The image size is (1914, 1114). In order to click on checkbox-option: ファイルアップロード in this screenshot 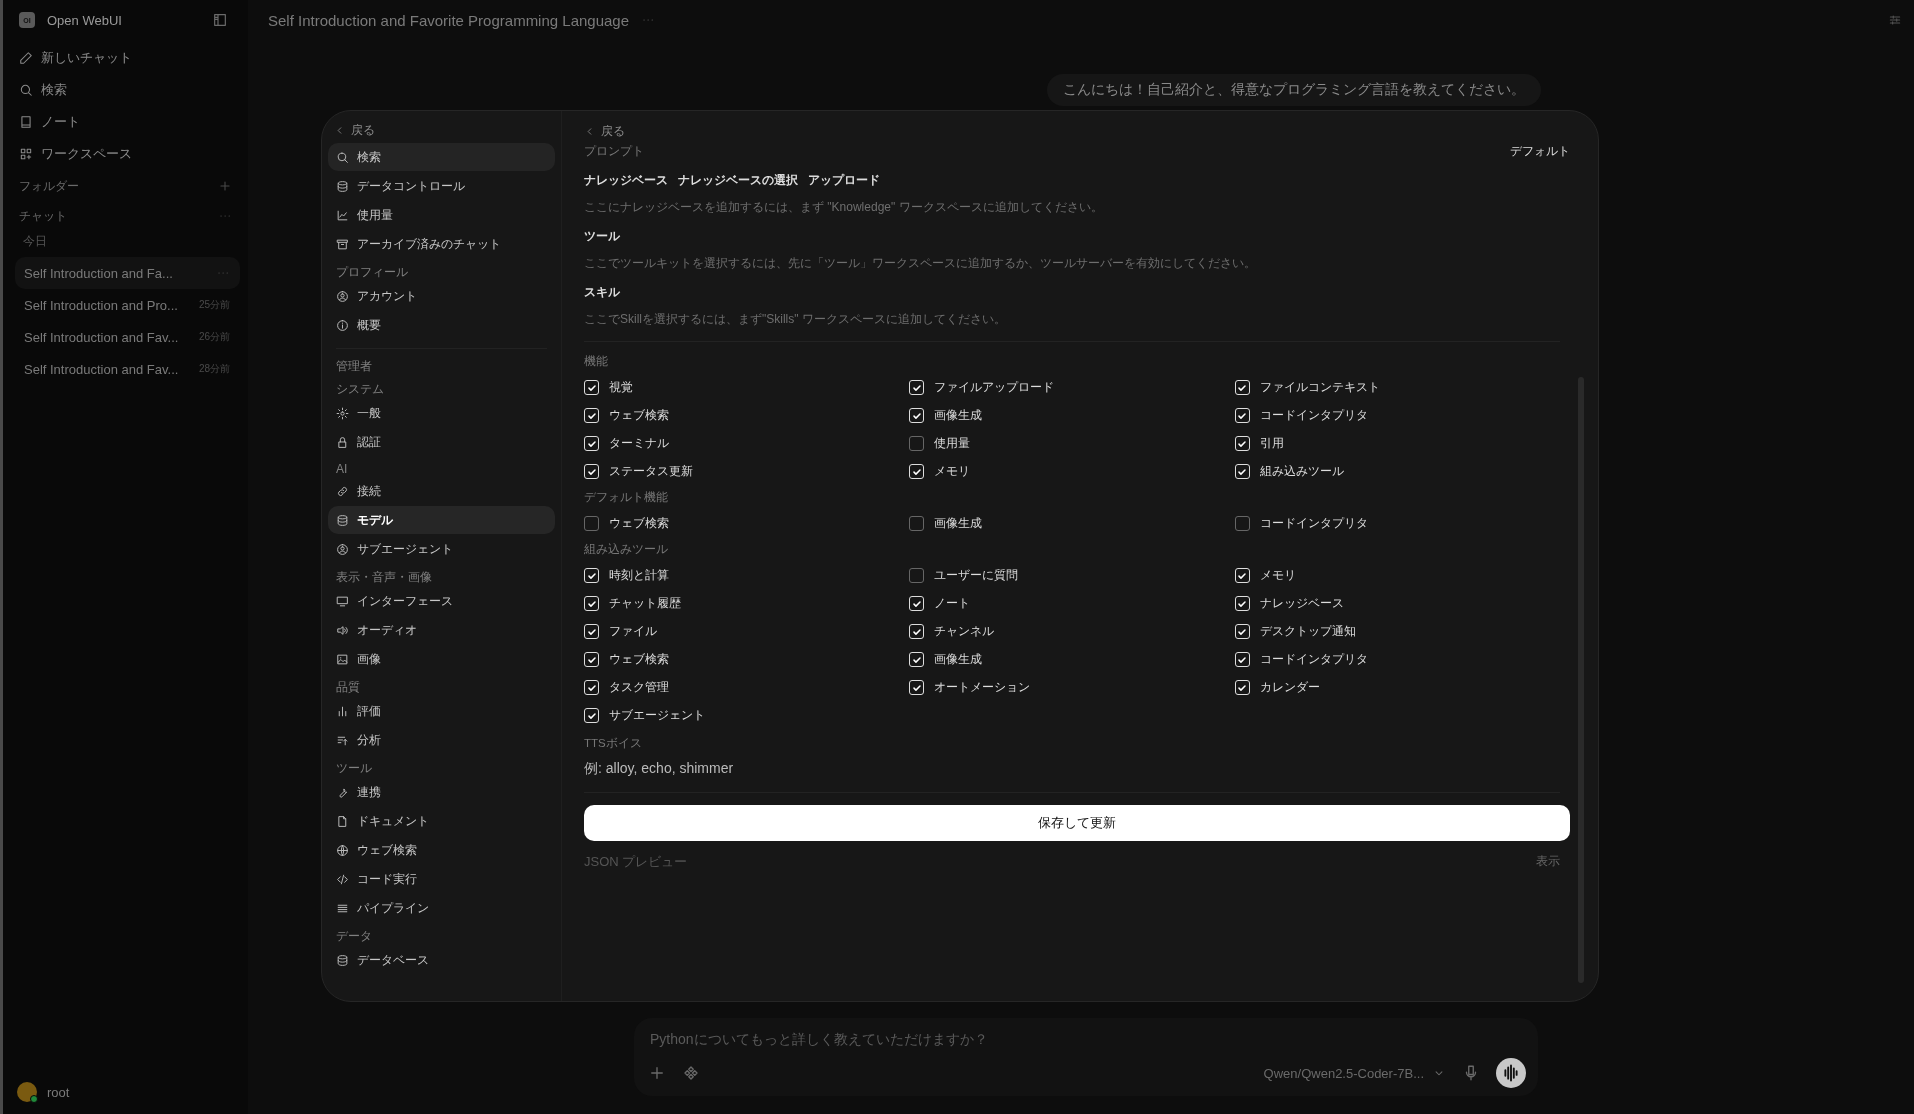, I will do `click(982, 387)`.